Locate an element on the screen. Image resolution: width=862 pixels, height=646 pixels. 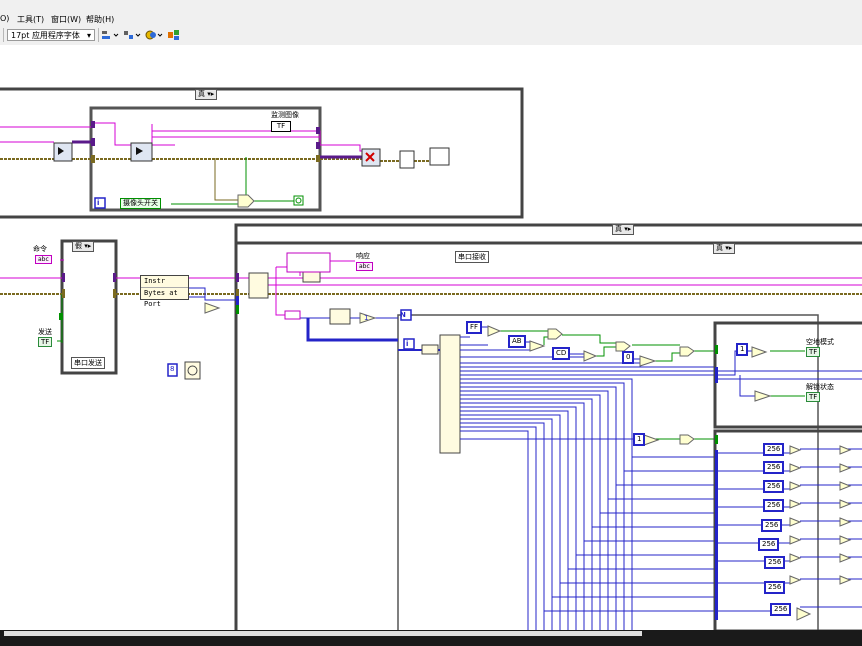
const-ab: AB is located at coordinates (517, 341).